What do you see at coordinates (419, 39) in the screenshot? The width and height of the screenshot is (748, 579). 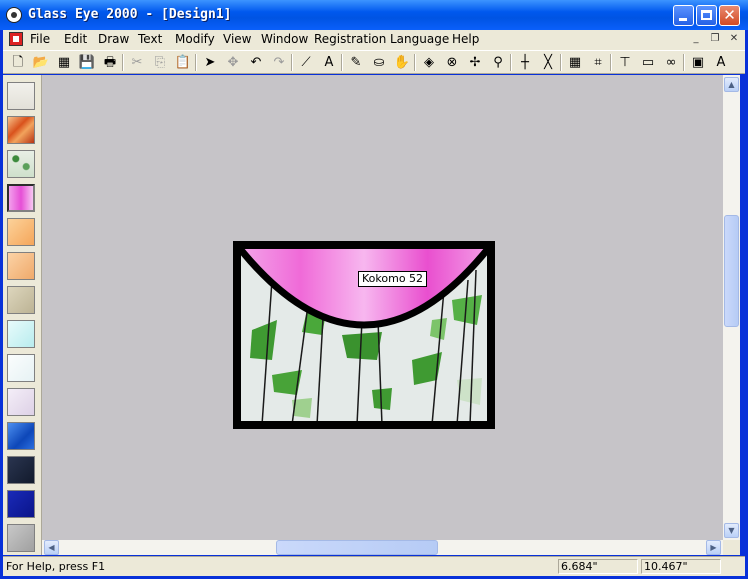 I see `menu-language: Language` at bounding box center [419, 39].